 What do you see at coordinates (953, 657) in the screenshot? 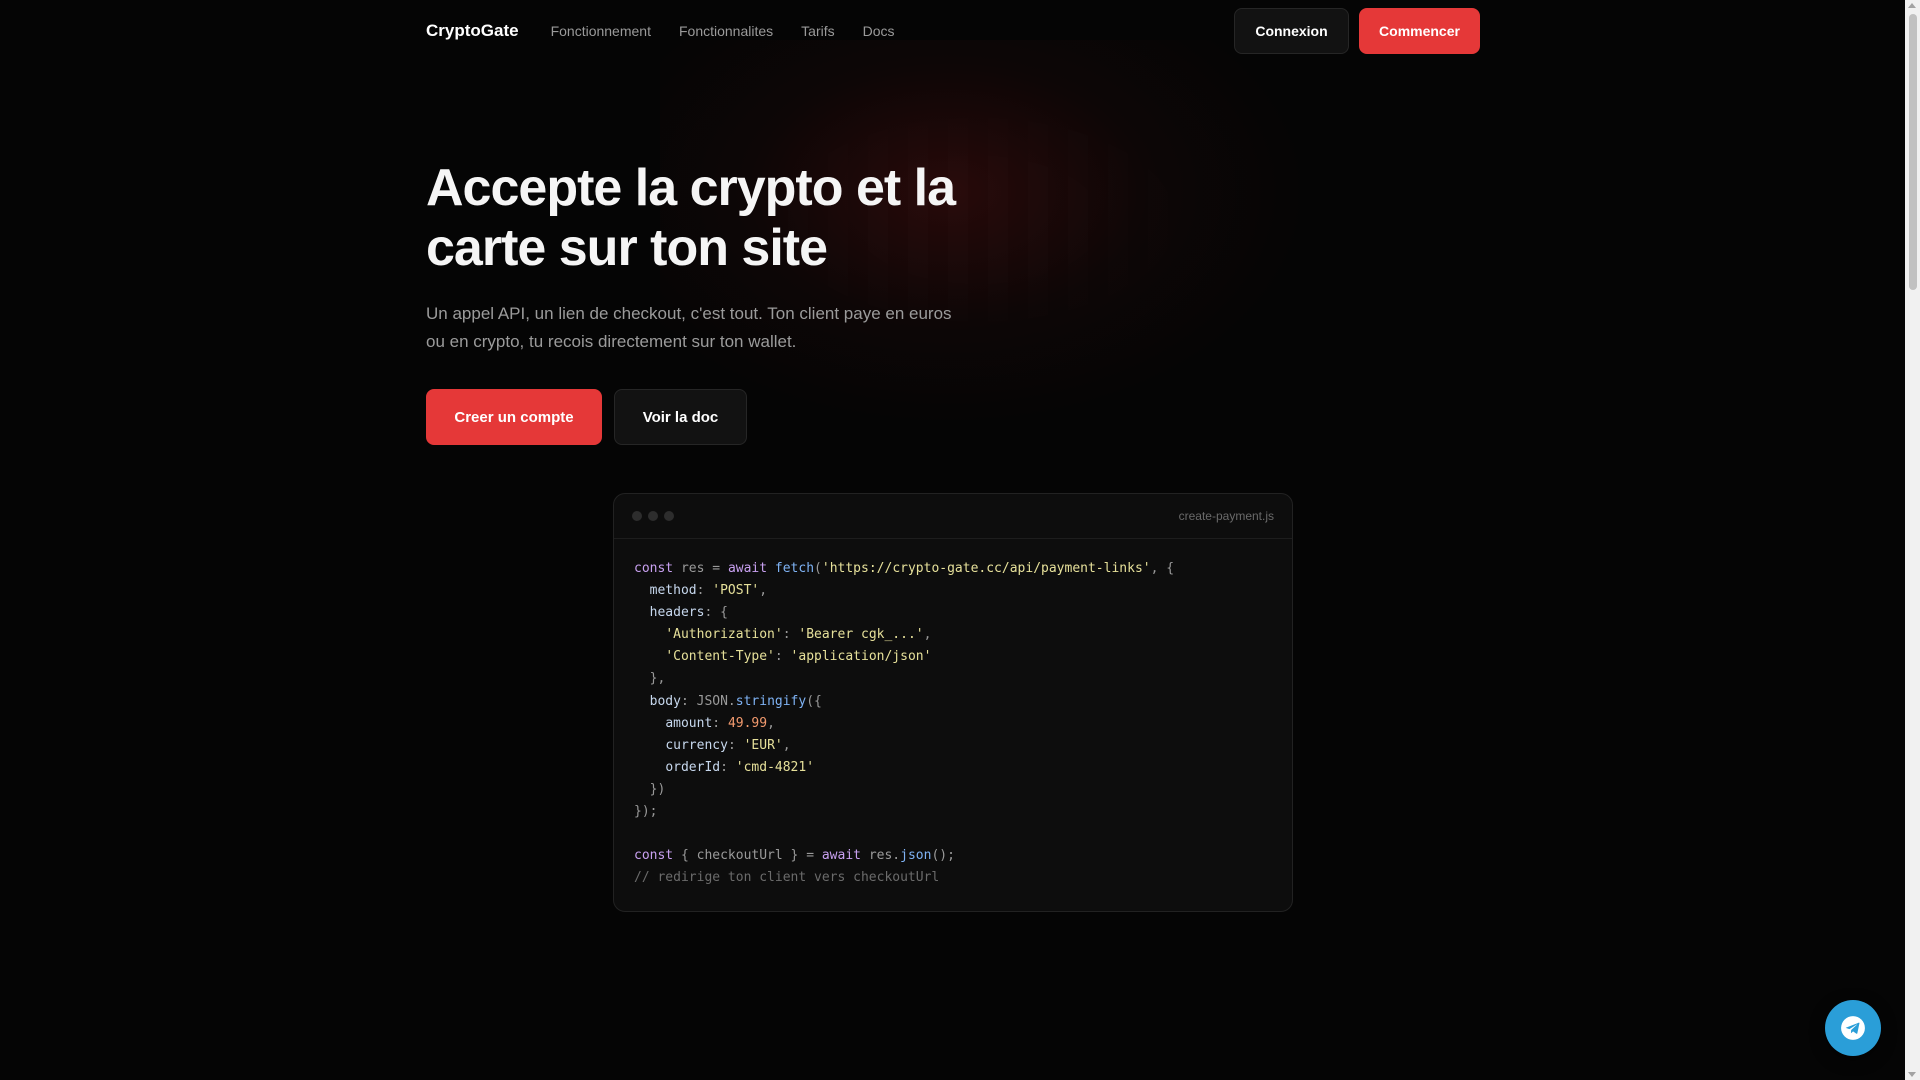
I see `code-line: 'Content-Type': 'application/json'` at bounding box center [953, 657].